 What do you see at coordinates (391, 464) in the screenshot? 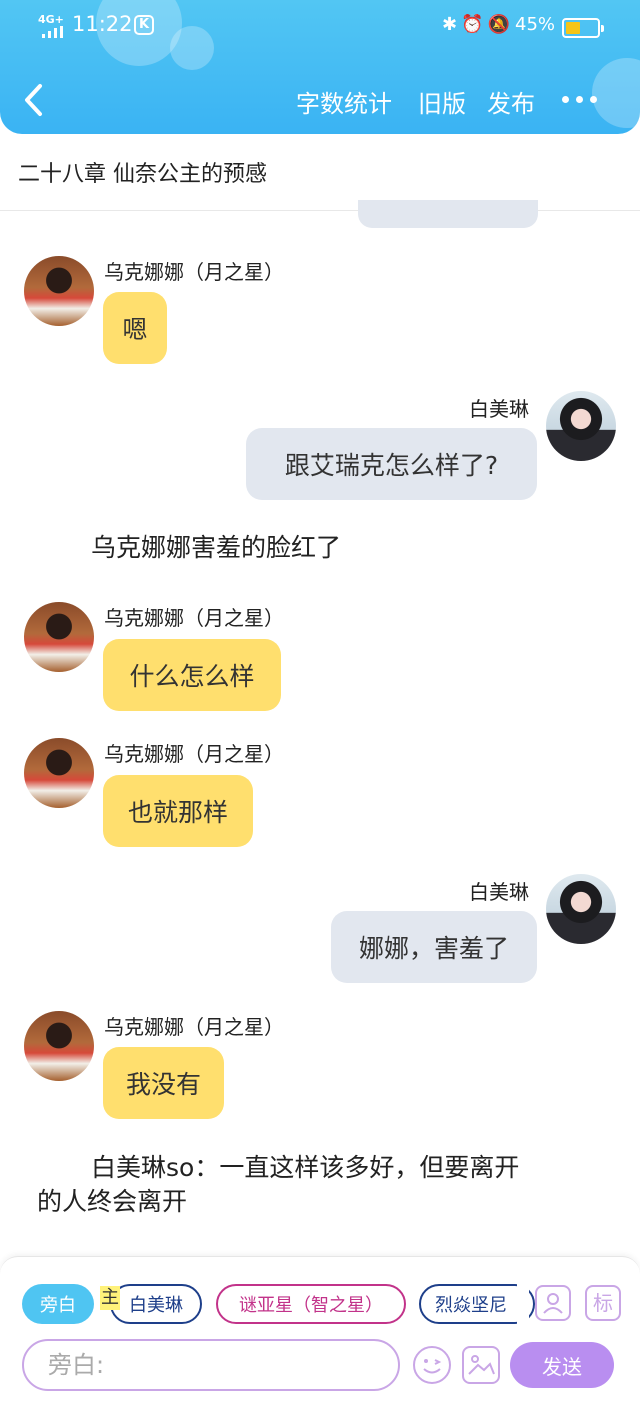
I see `message-bubble: 跟艾瑞克怎么样了?` at bounding box center [391, 464].